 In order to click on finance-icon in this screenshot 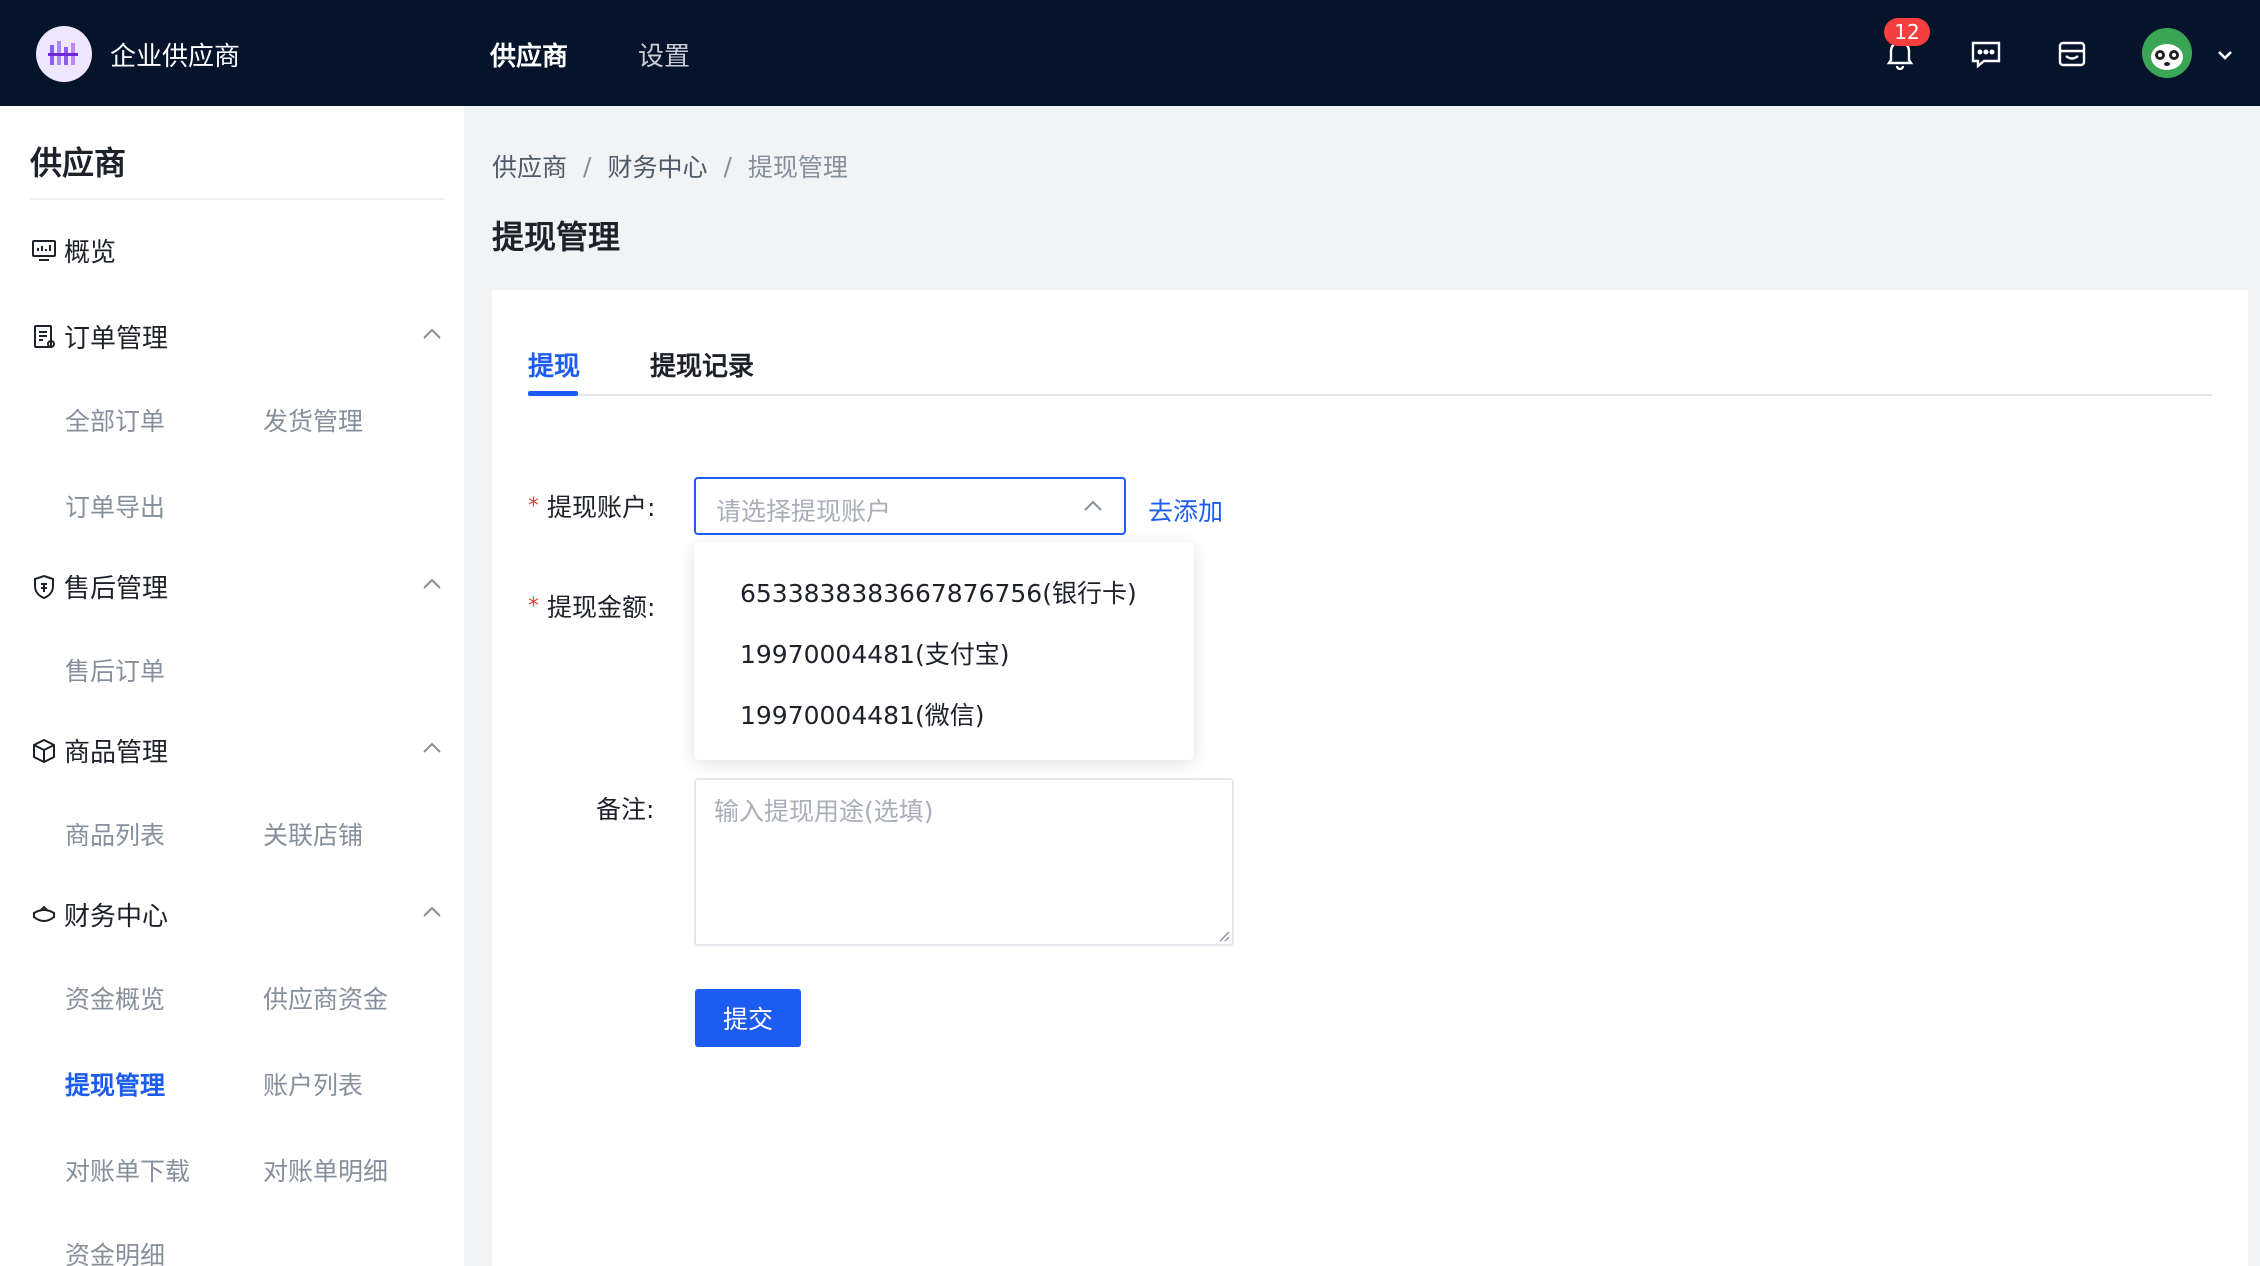, I will do `click(44, 915)`.